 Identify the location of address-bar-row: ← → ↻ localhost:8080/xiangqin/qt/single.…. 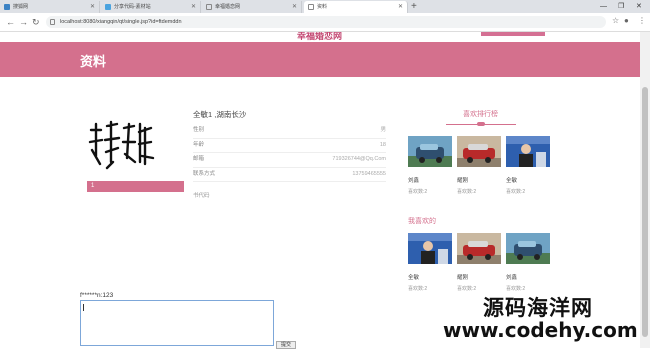
(325, 22).